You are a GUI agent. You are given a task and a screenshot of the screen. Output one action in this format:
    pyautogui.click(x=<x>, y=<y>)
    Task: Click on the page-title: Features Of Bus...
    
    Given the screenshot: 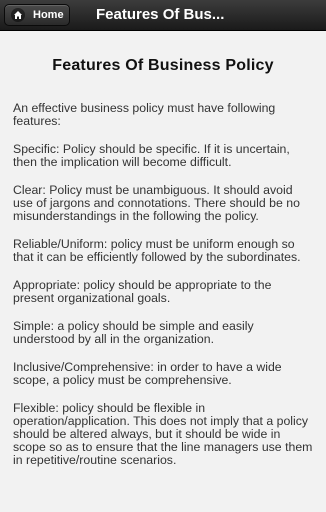 What is the action you would take?
    pyautogui.click(x=160, y=14)
    